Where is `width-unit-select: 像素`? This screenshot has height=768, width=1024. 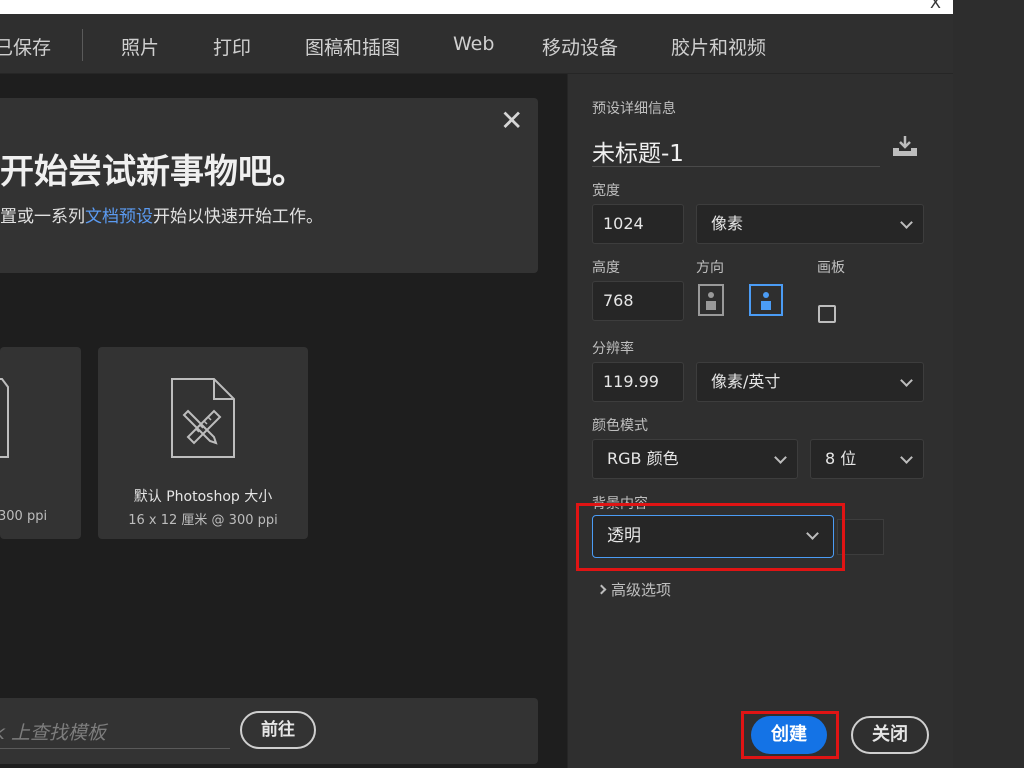
width-unit-select: 像素 is located at coordinates (810, 224).